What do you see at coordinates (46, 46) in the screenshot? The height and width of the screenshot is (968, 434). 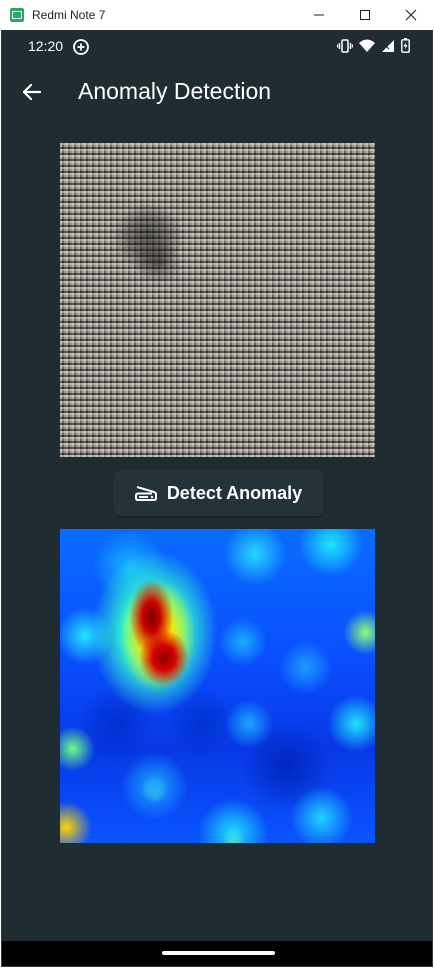 I see `status-time: 12:20` at bounding box center [46, 46].